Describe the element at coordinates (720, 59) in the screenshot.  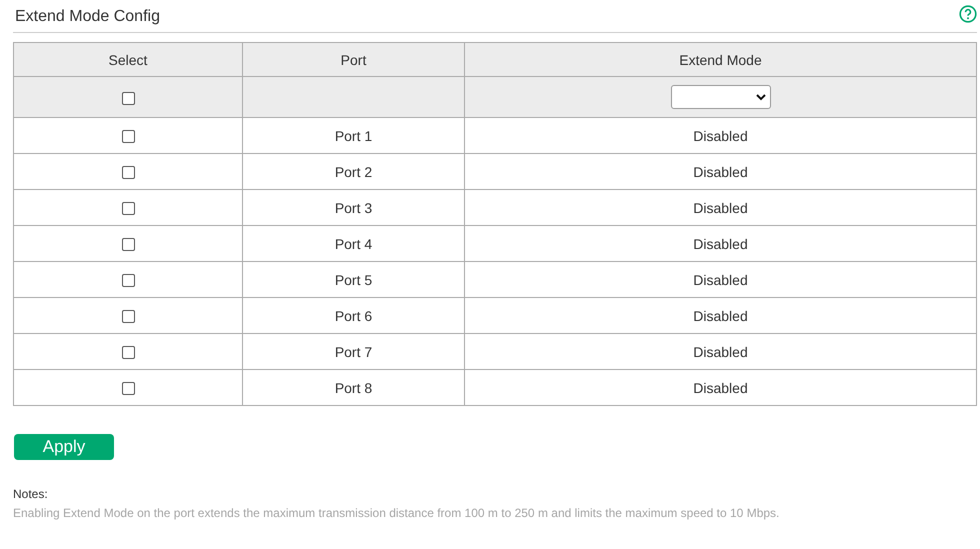
I see `column-header: Extend Mode` at that location.